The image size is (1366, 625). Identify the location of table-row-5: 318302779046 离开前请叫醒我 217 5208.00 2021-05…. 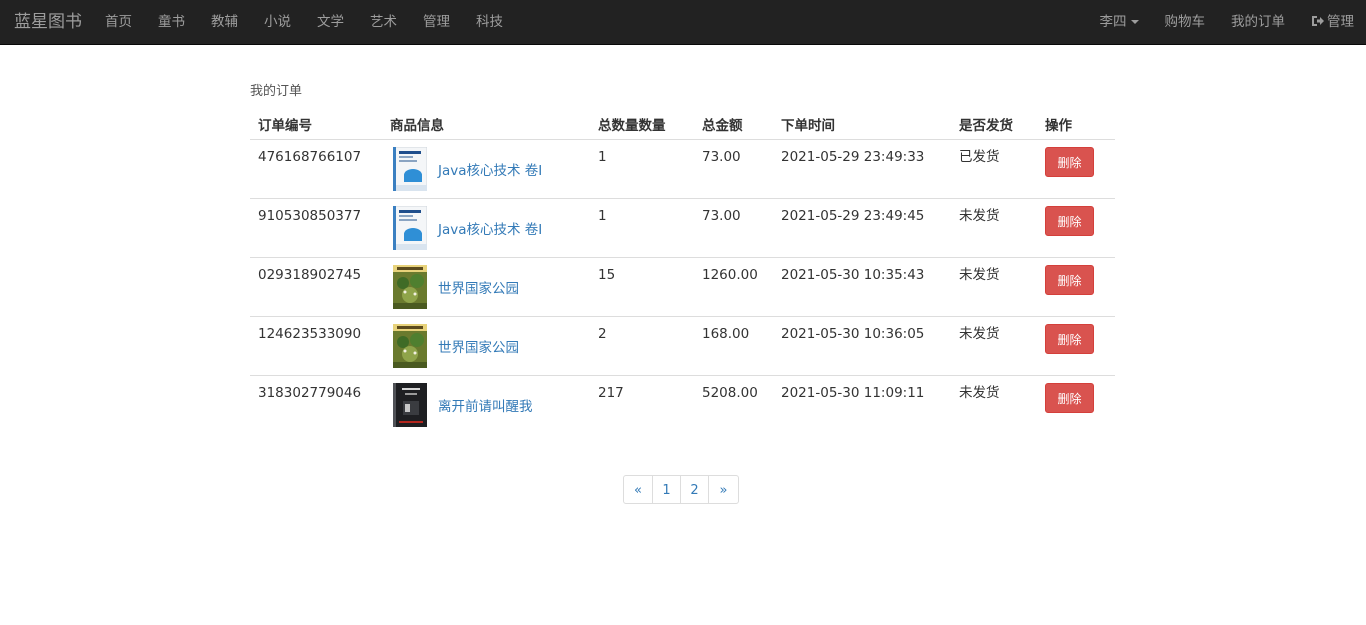
(682, 405).